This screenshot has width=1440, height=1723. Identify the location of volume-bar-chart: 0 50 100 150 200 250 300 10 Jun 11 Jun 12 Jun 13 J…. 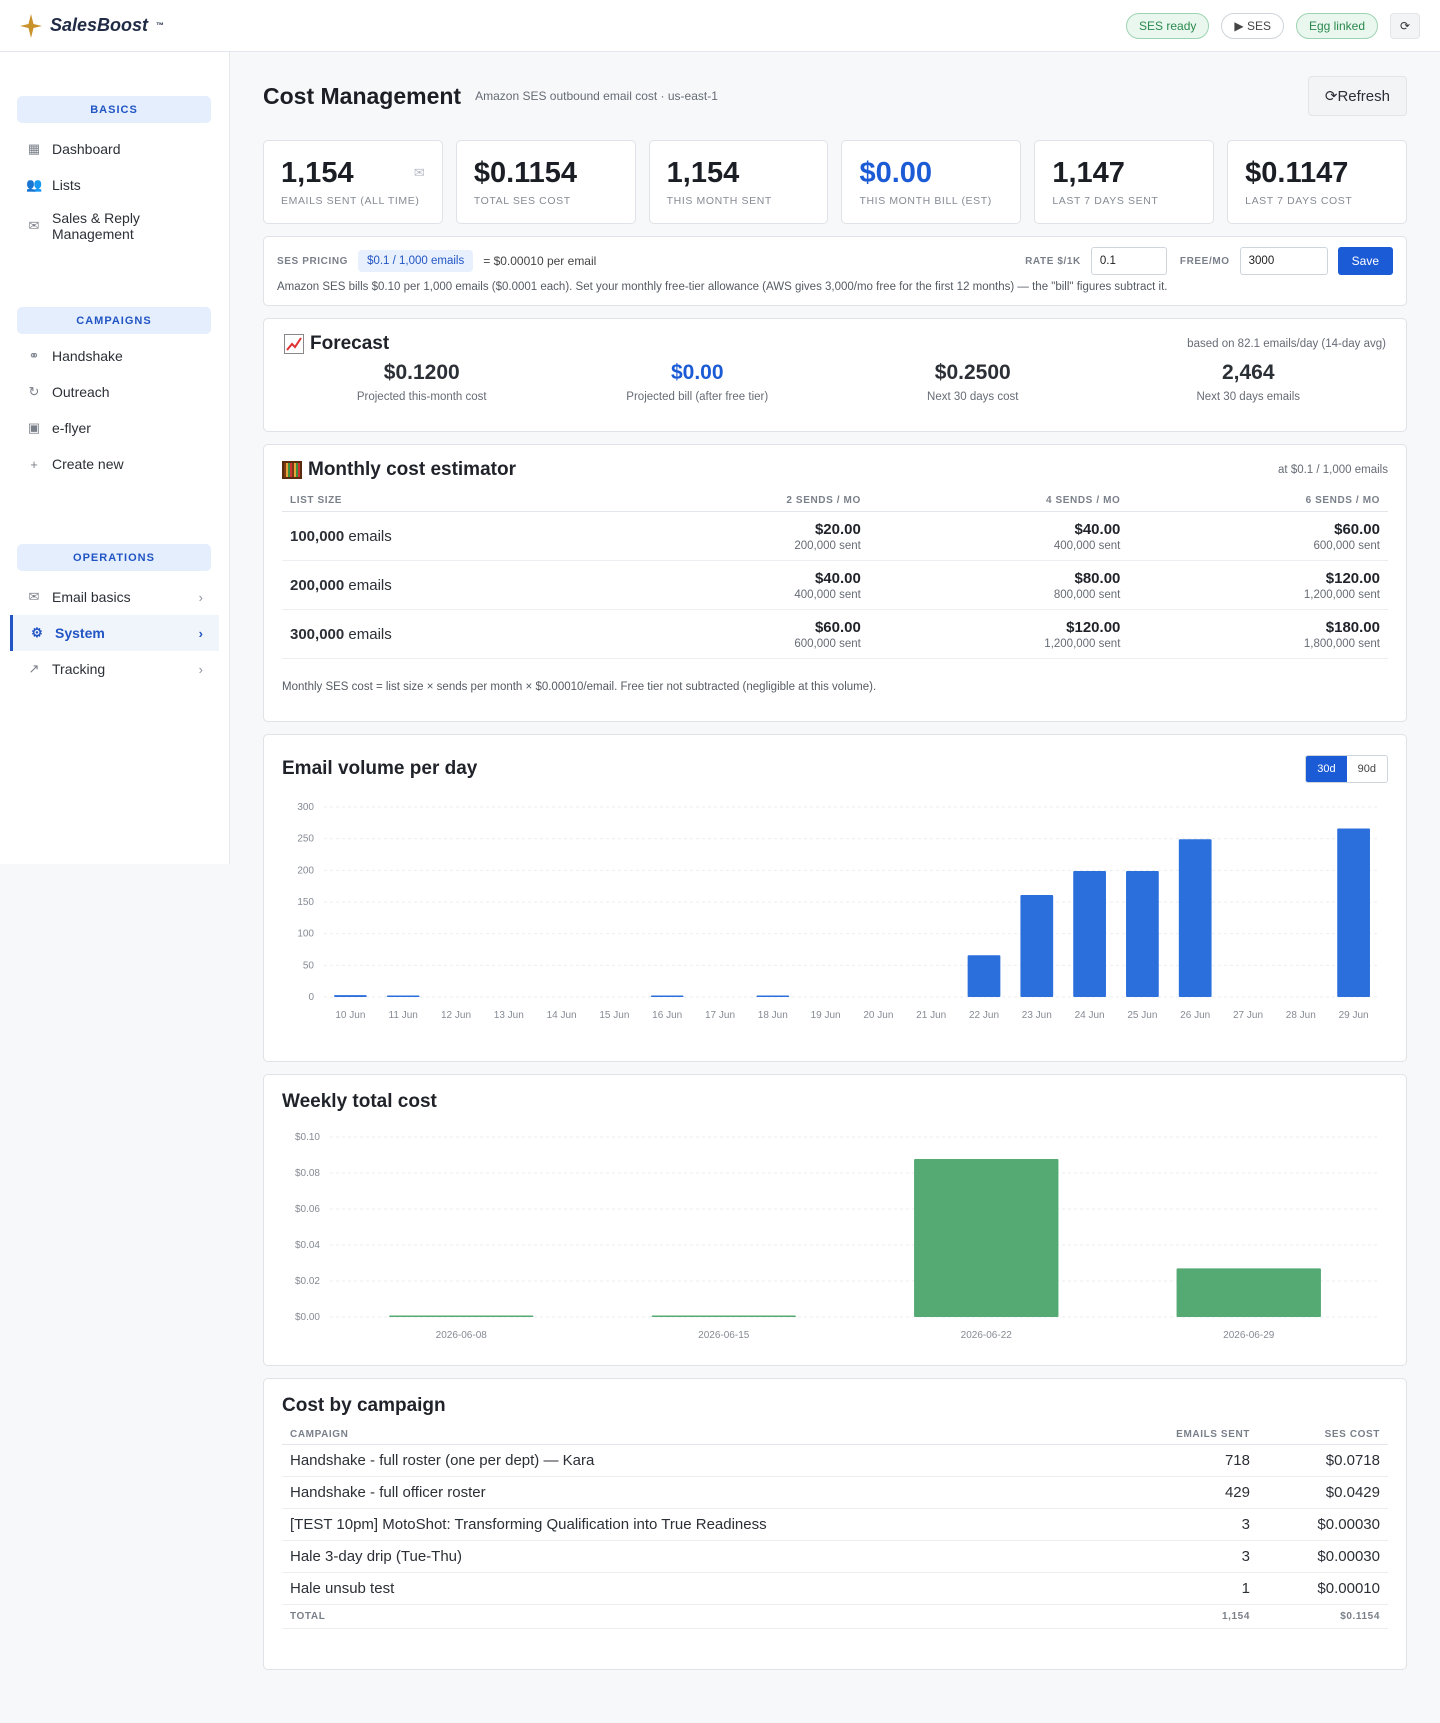
(838, 911).